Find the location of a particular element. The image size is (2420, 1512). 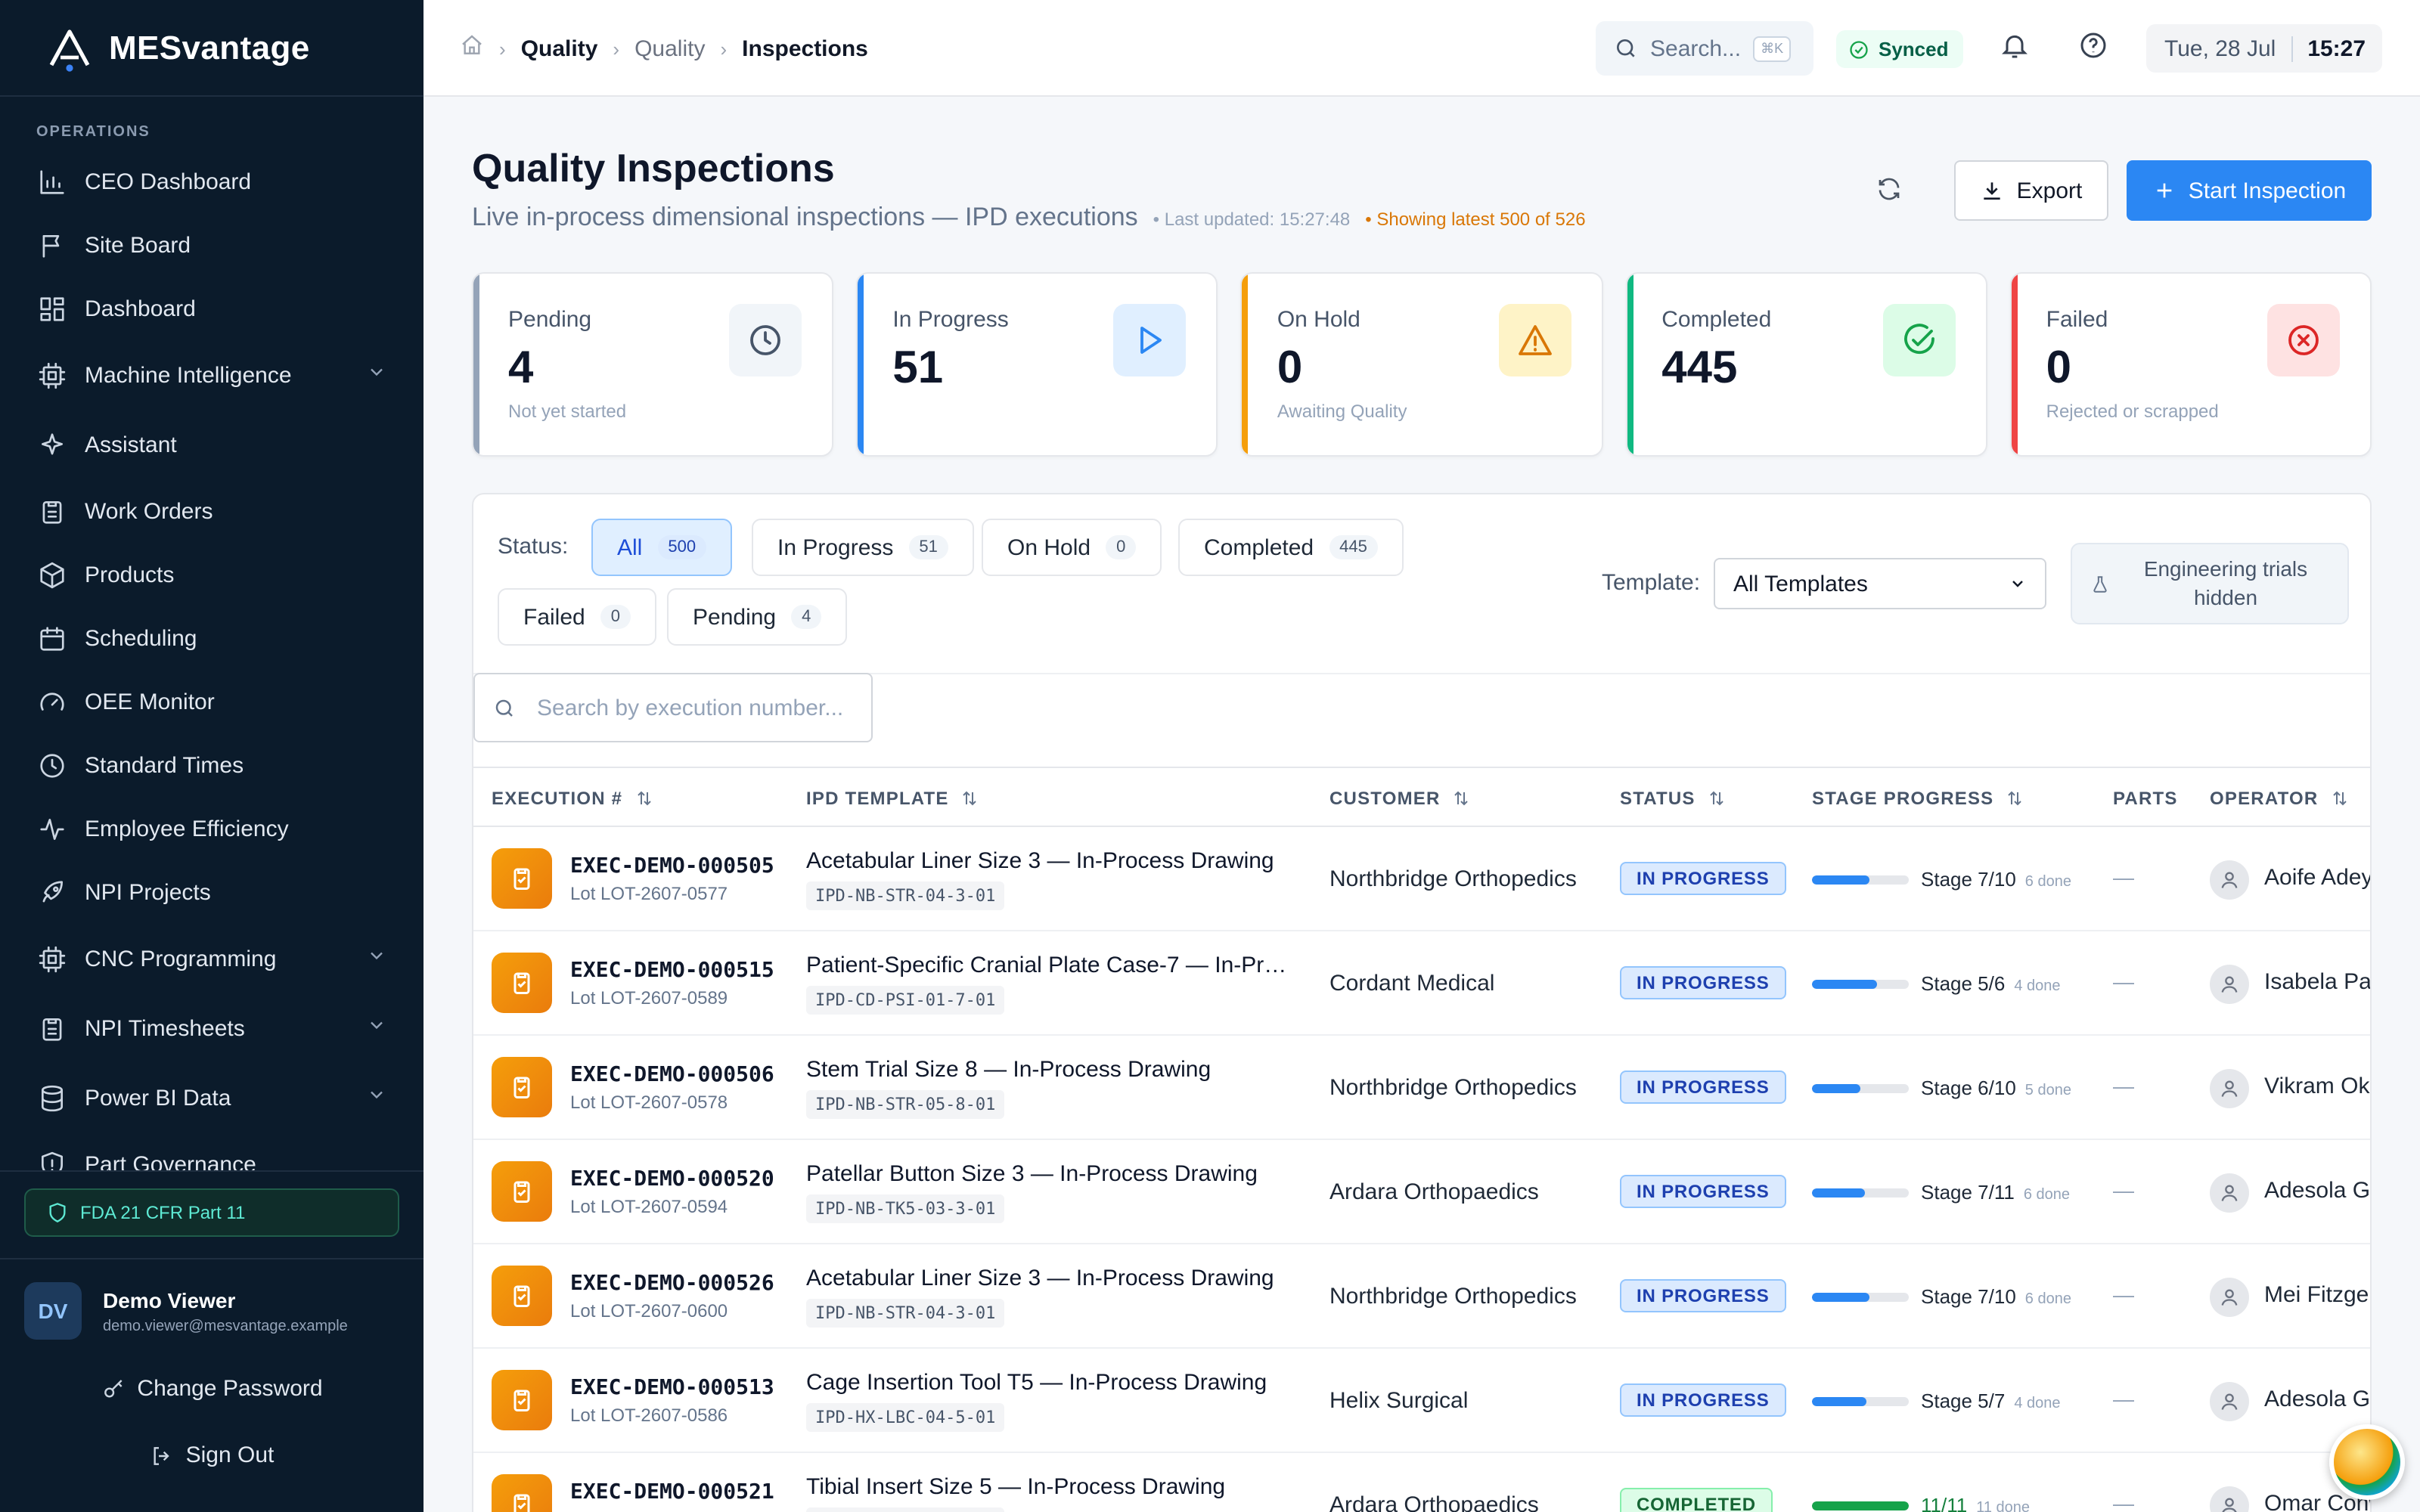

stage-label: Stage 7/11 6 done is located at coordinates (1995, 1193).